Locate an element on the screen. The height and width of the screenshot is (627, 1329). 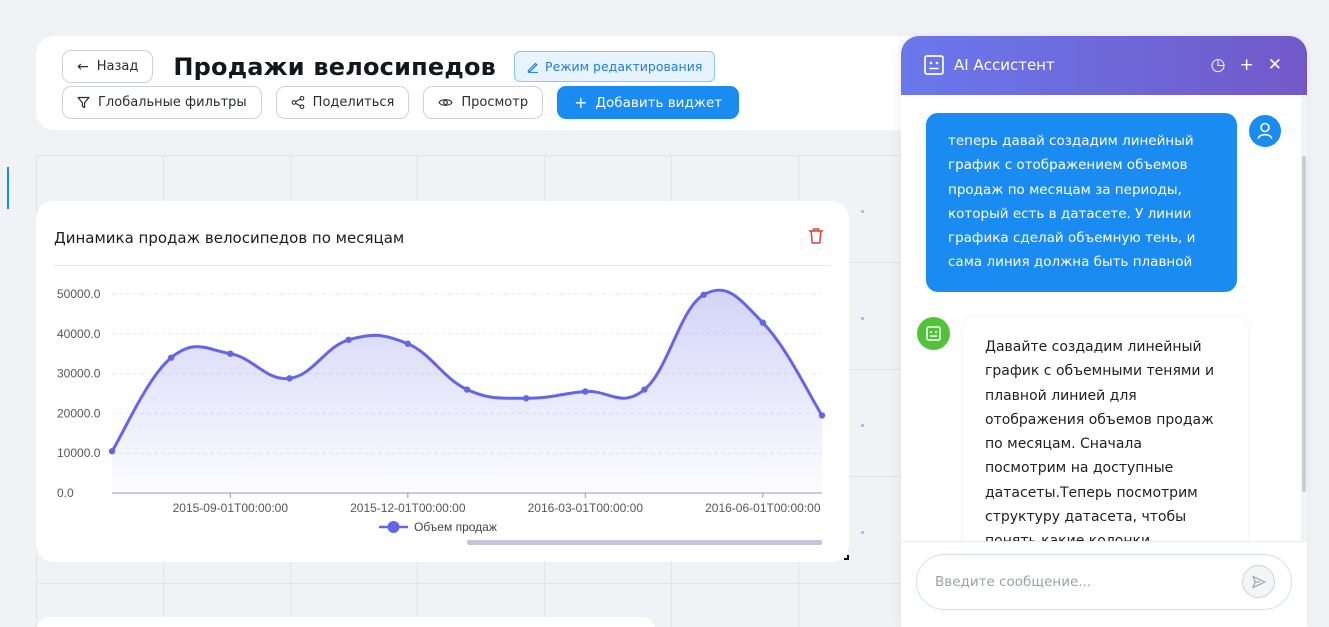
message-input is located at coordinates (1104, 582).